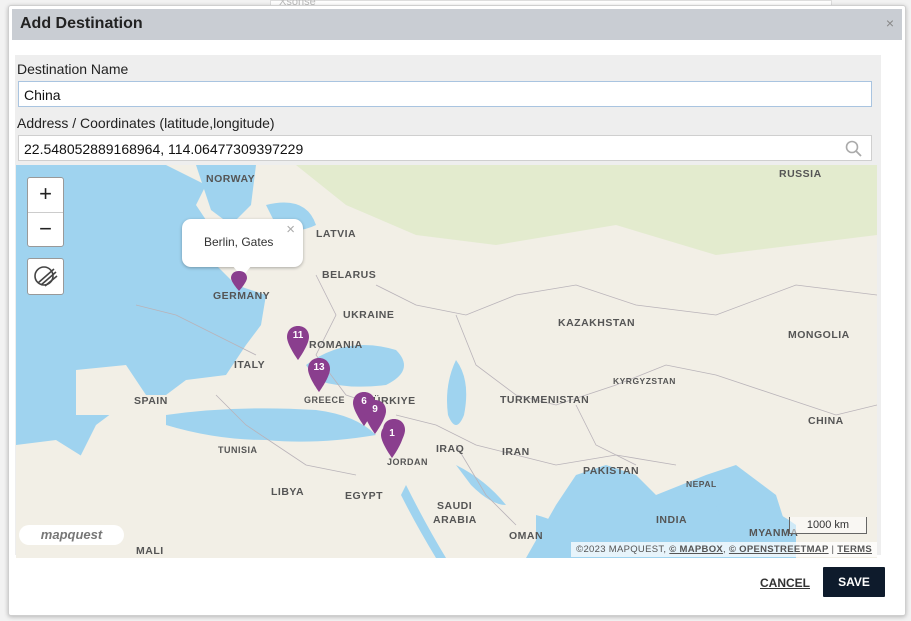  Describe the element at coordinates (71, 535) in the screenshot. I see `mapquest-logo: mapquest` at that location.